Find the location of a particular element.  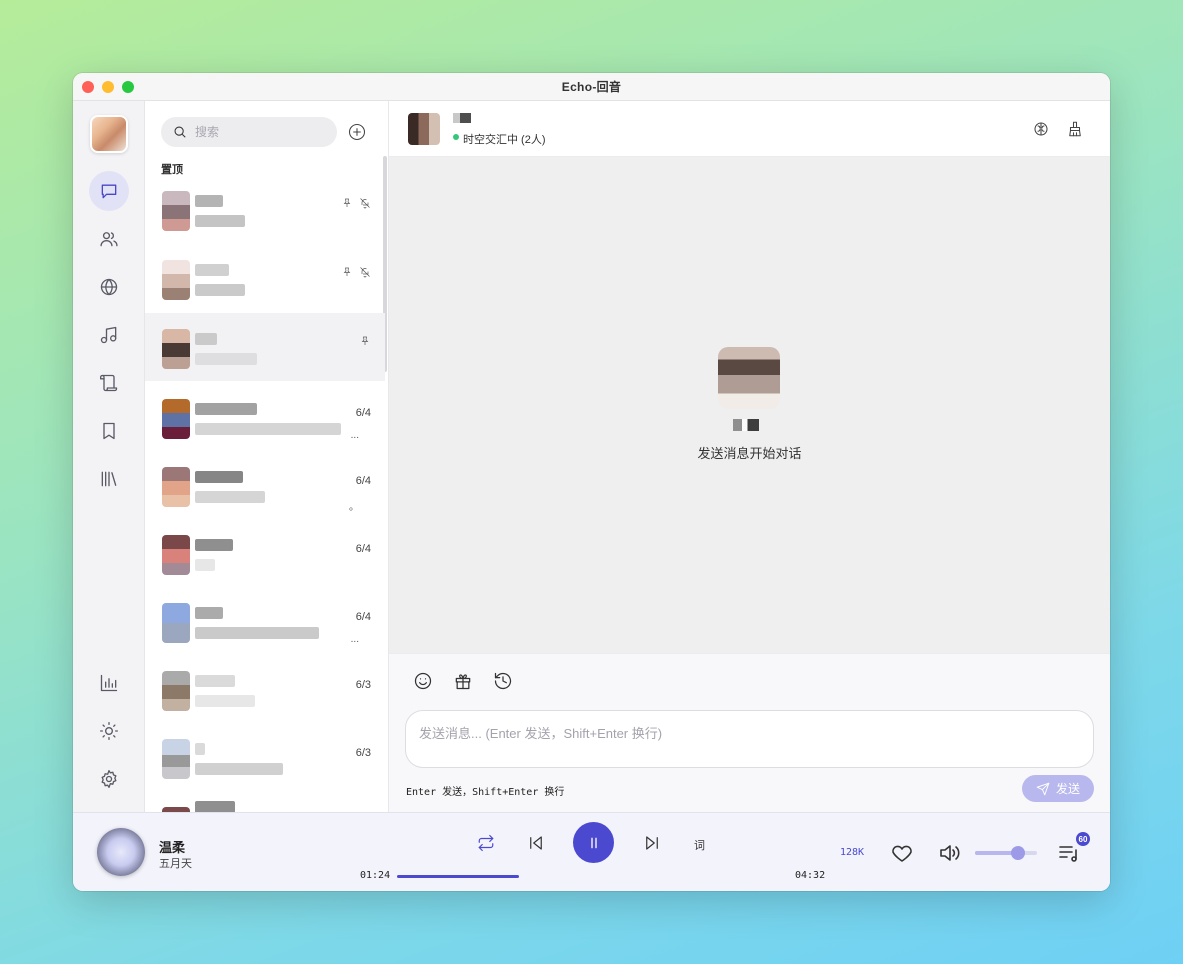

zoom-window-button is located at coordinates (128, 87).